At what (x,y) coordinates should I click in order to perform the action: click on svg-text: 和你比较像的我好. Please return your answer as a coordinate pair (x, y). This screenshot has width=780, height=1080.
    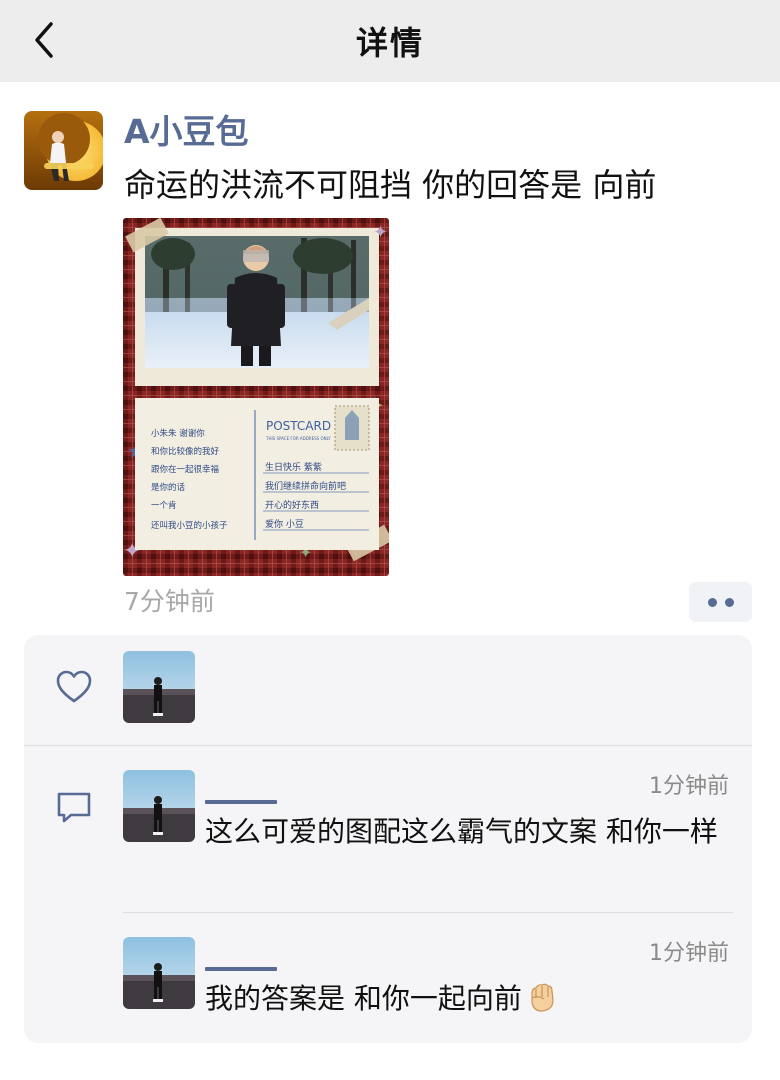
    Looking at the image, I should click on (185, 451).